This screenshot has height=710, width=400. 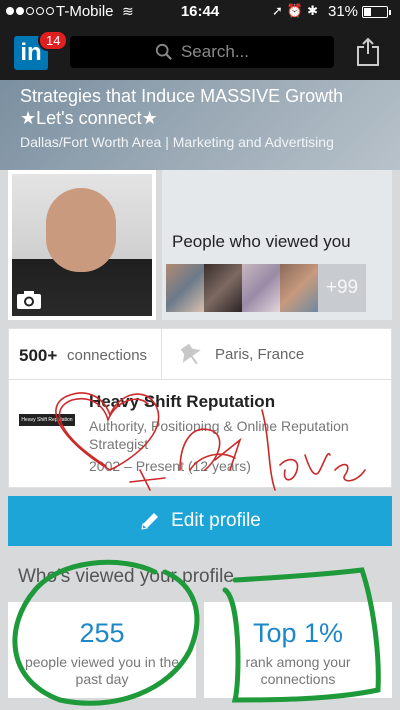 What do you see at coordinates (298, 633) in the screenshot?
I see `rank-number: Top 1%` at bounding box center [298, 633].